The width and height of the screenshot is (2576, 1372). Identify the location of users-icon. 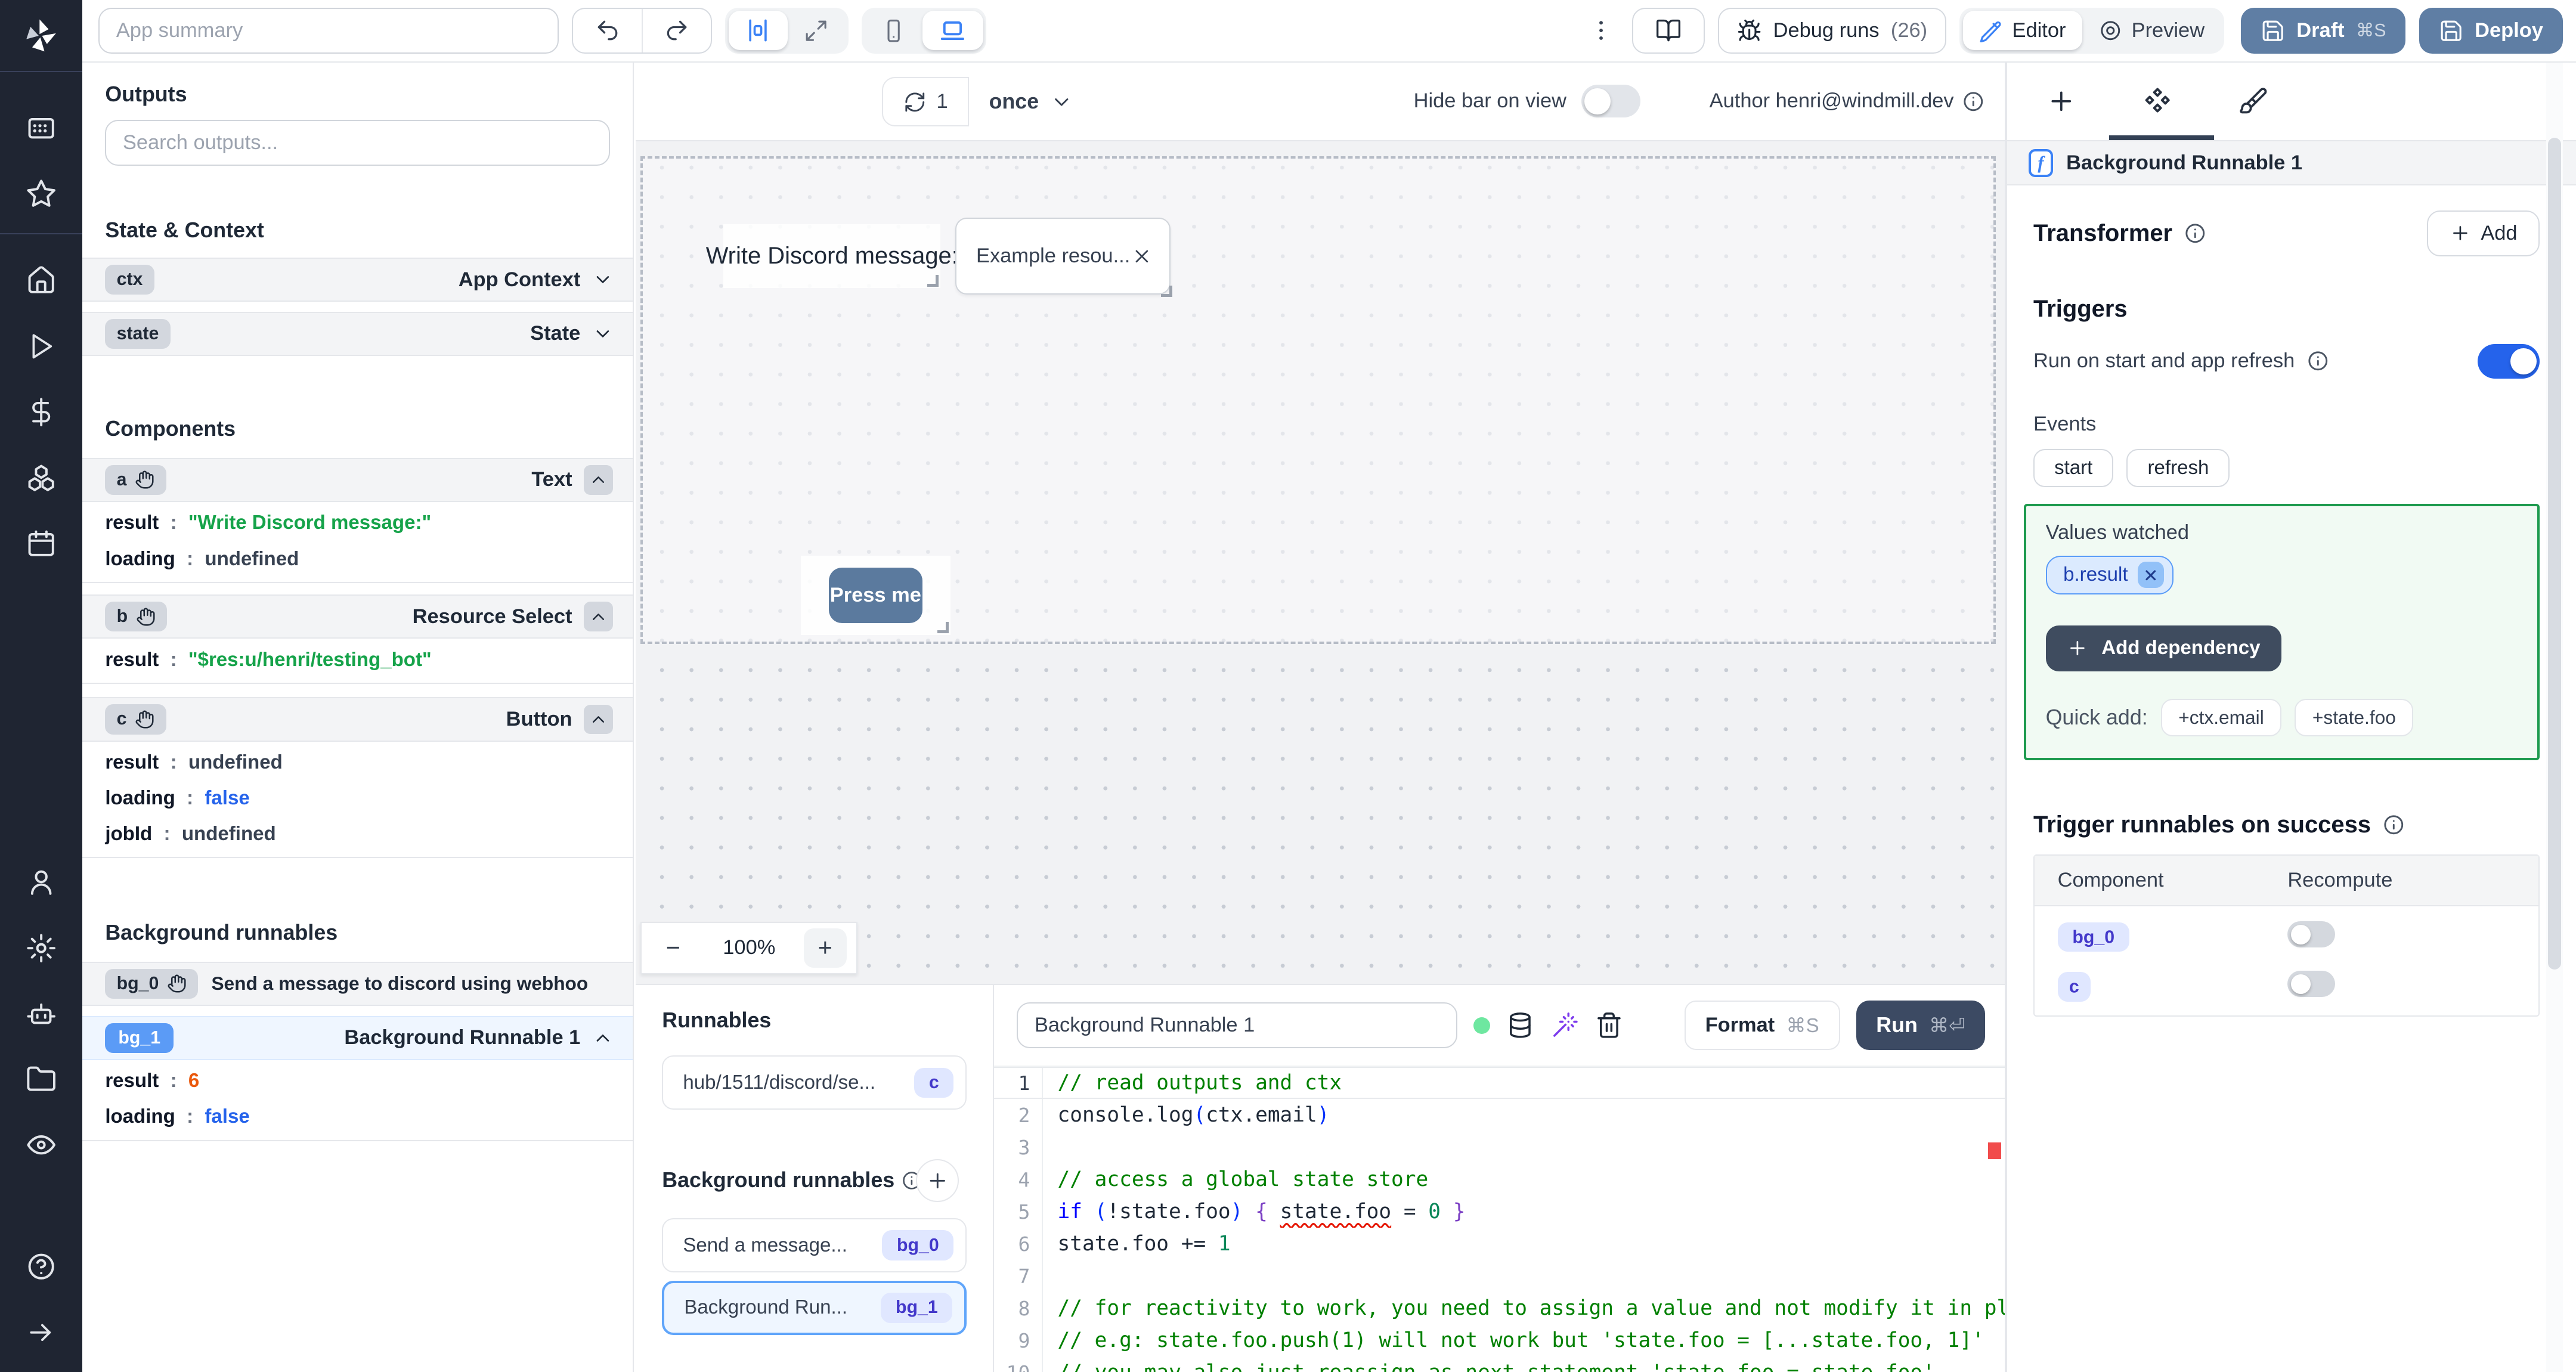
(41, 882).